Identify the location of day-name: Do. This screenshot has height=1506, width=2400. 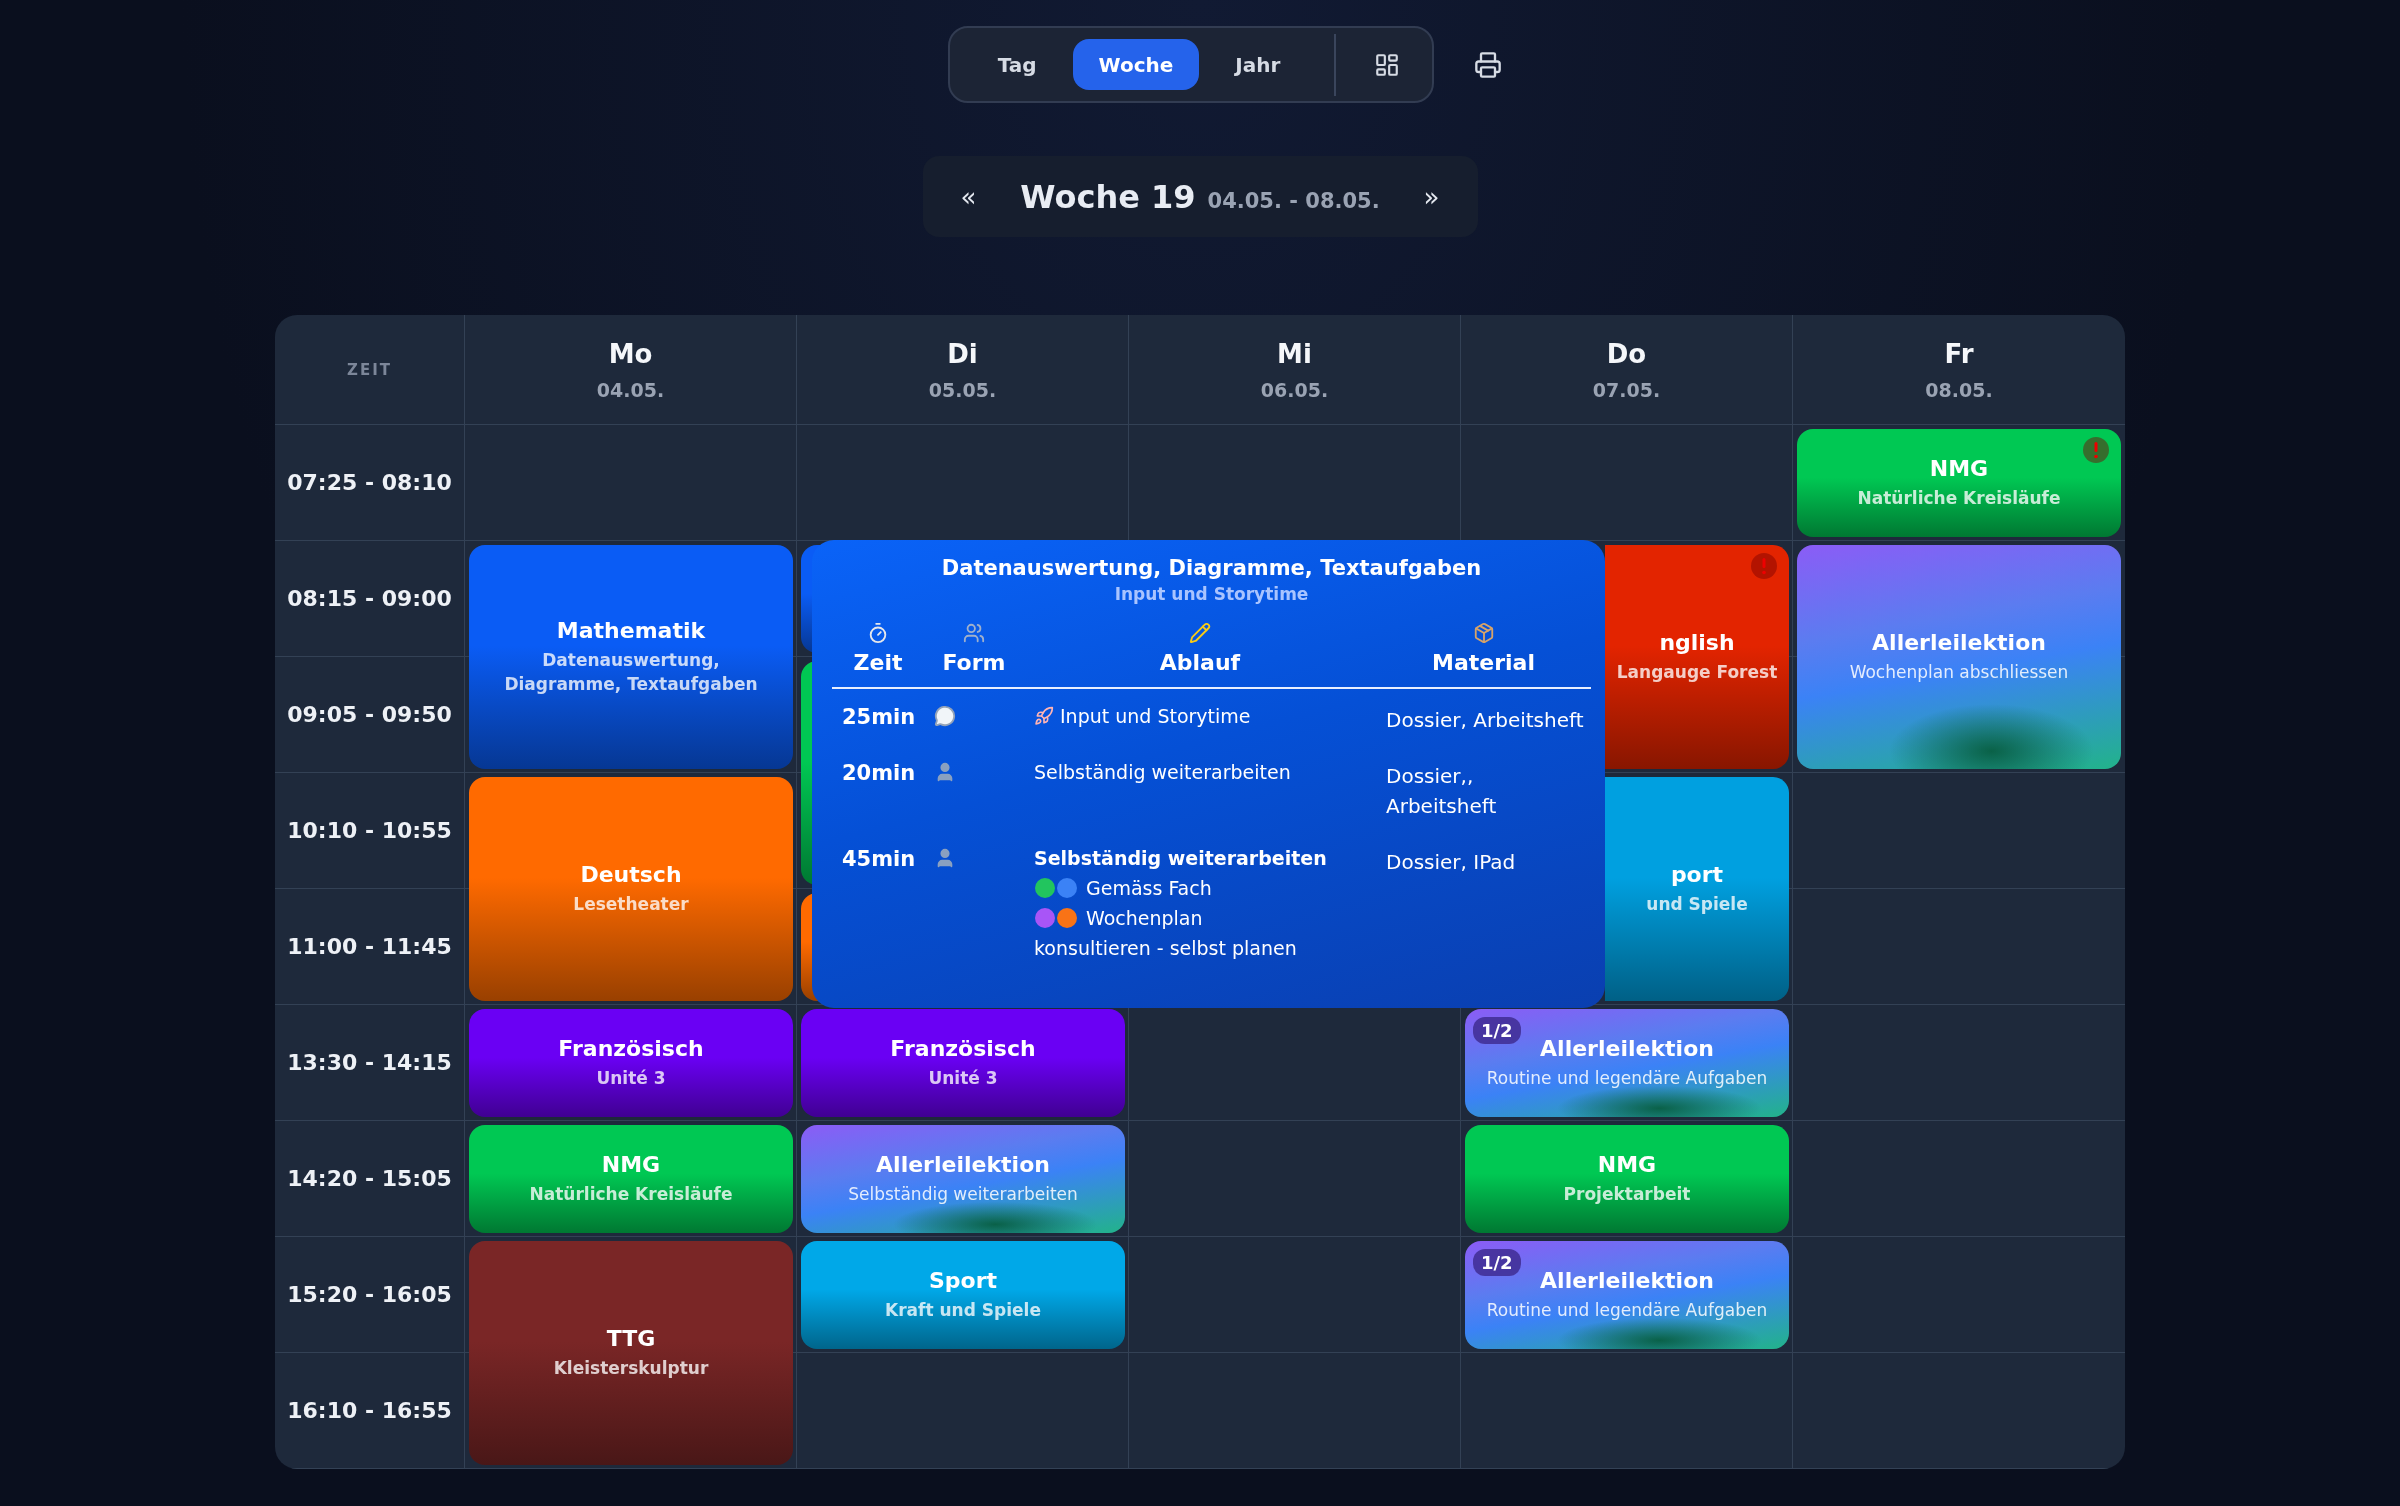
(1626, 353).